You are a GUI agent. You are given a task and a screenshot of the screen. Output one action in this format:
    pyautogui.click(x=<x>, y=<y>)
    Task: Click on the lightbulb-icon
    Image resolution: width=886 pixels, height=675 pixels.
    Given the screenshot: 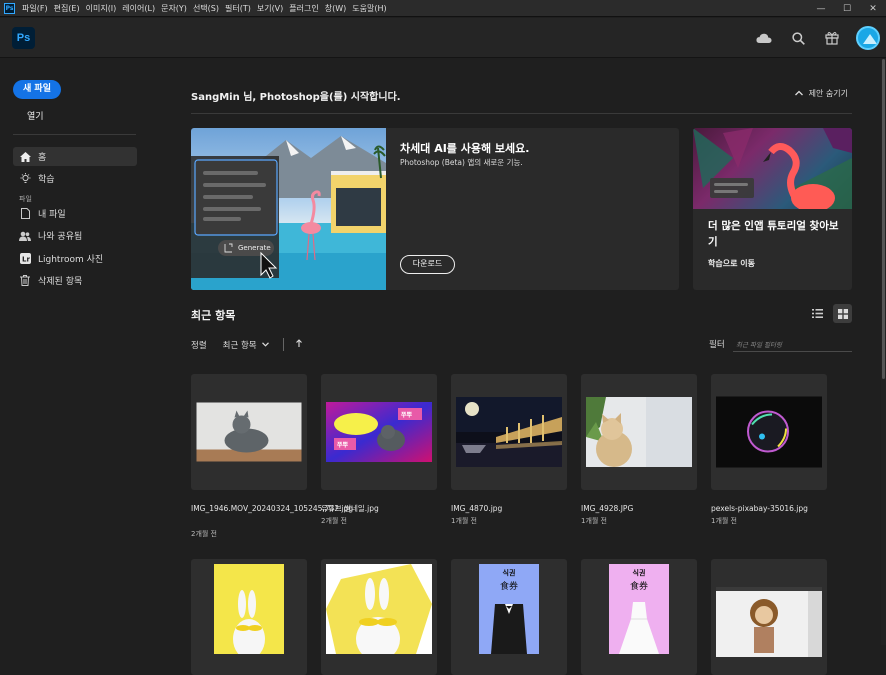 What is the action you would take?
    pyautogui.click(x=25, y=178)
    